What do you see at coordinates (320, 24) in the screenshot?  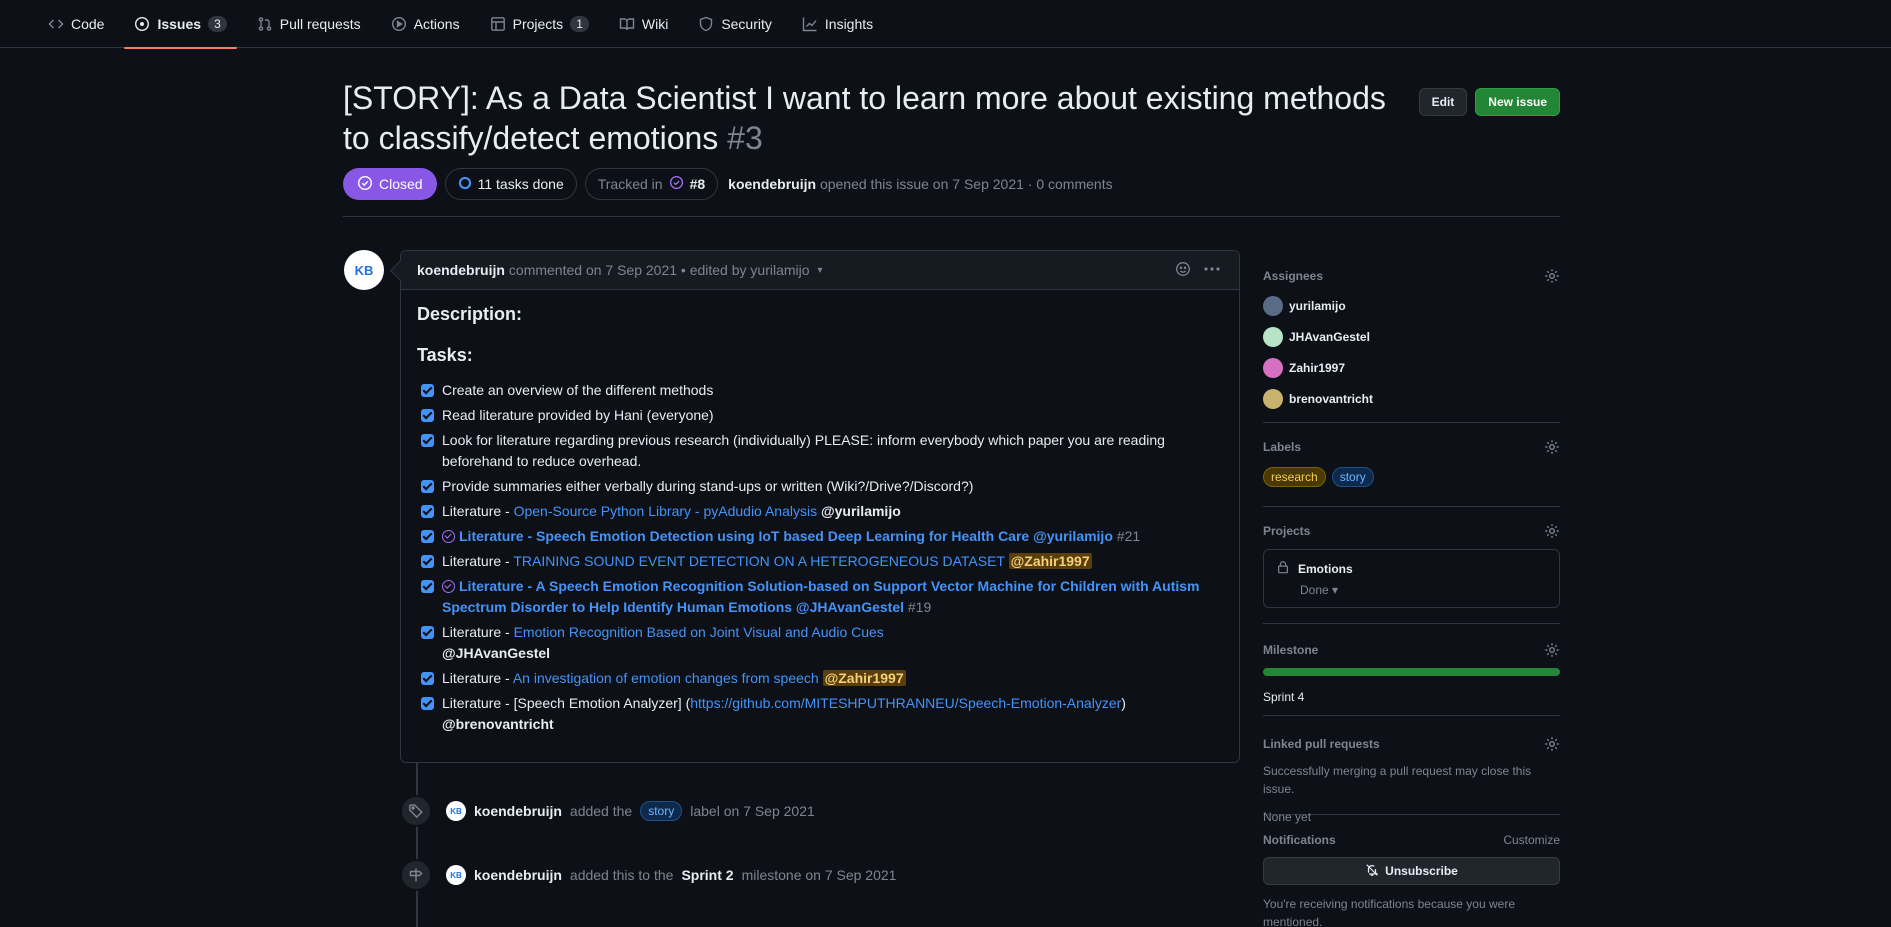 I see `tab-pull-requests-label: Pull requests` at bounding box center [320, 24].